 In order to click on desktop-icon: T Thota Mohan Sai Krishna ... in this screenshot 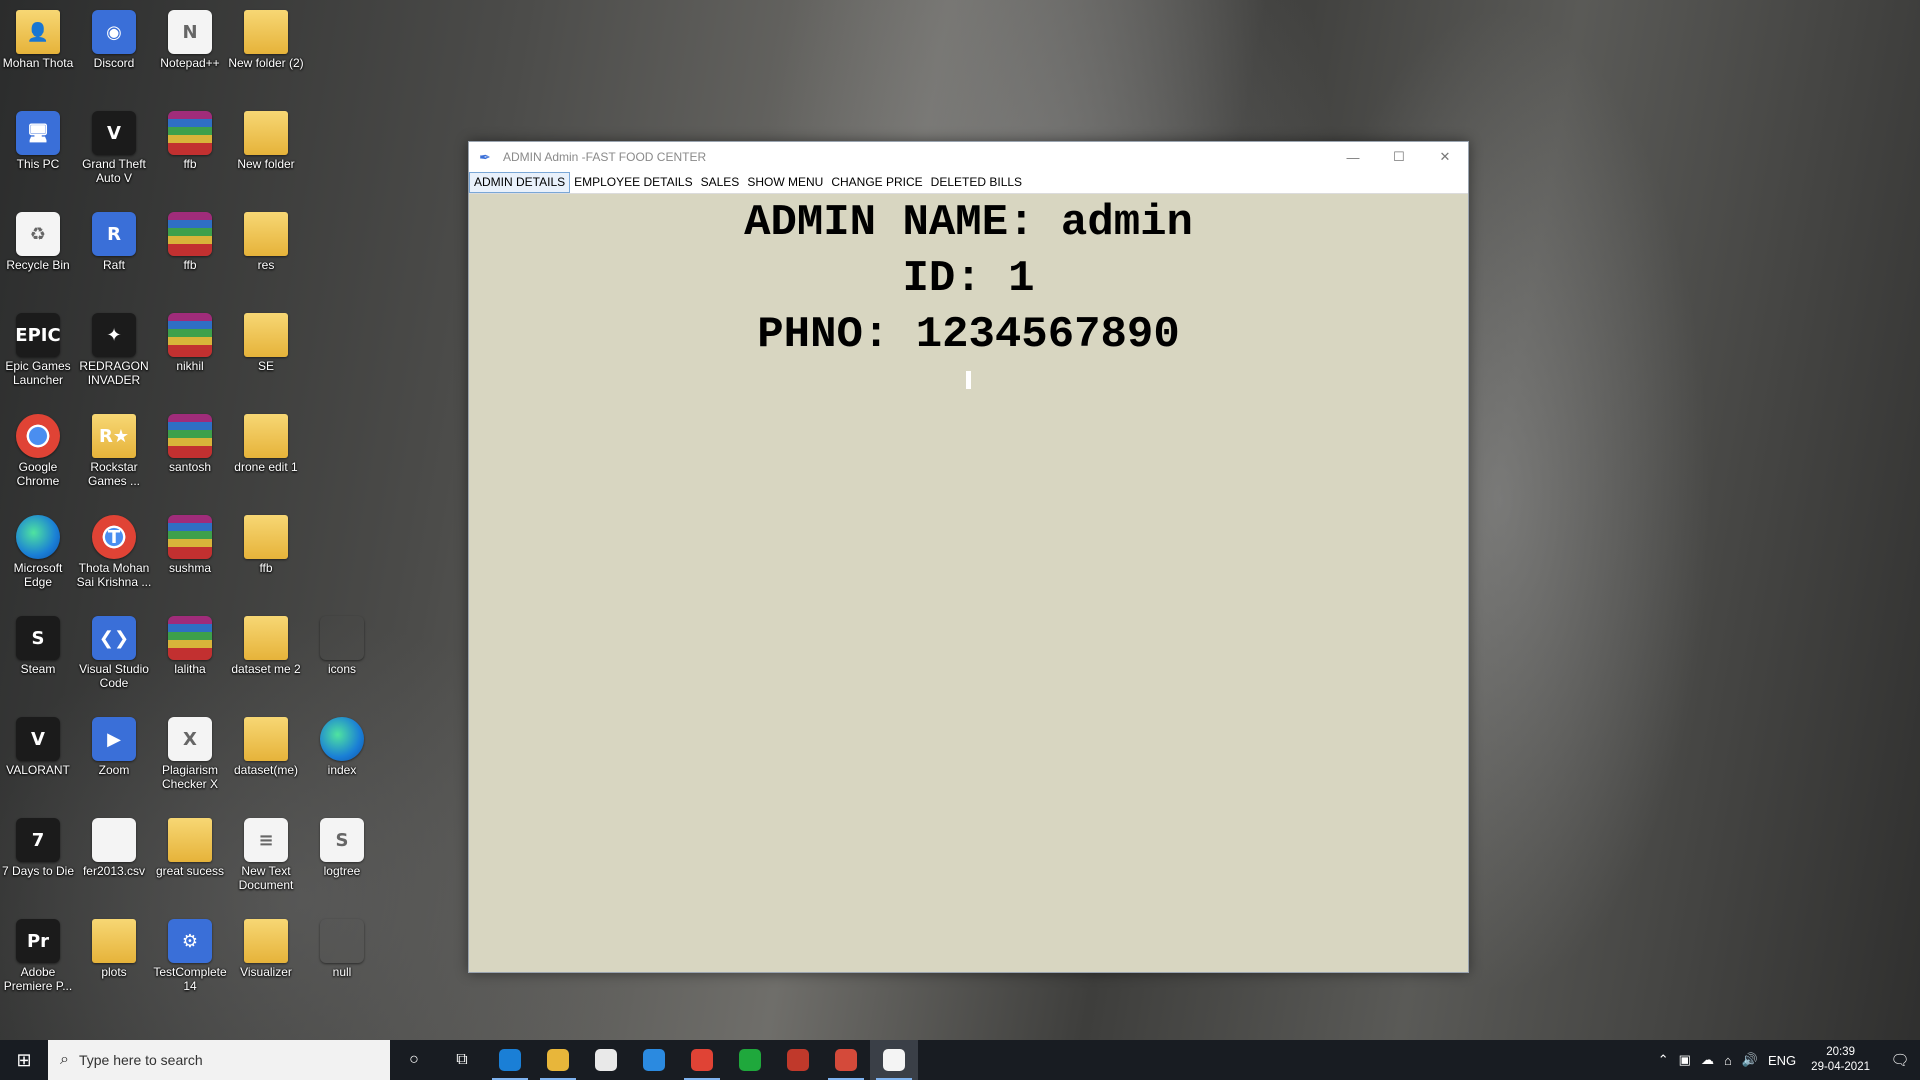, I will do `click(114, 549)`.